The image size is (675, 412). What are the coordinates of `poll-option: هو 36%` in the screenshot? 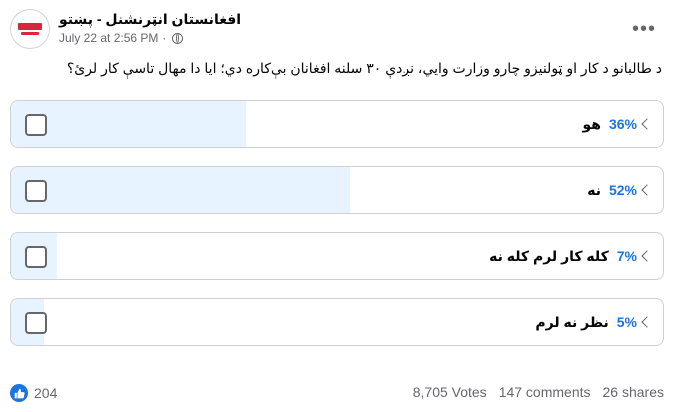 It's located at (337, 124).